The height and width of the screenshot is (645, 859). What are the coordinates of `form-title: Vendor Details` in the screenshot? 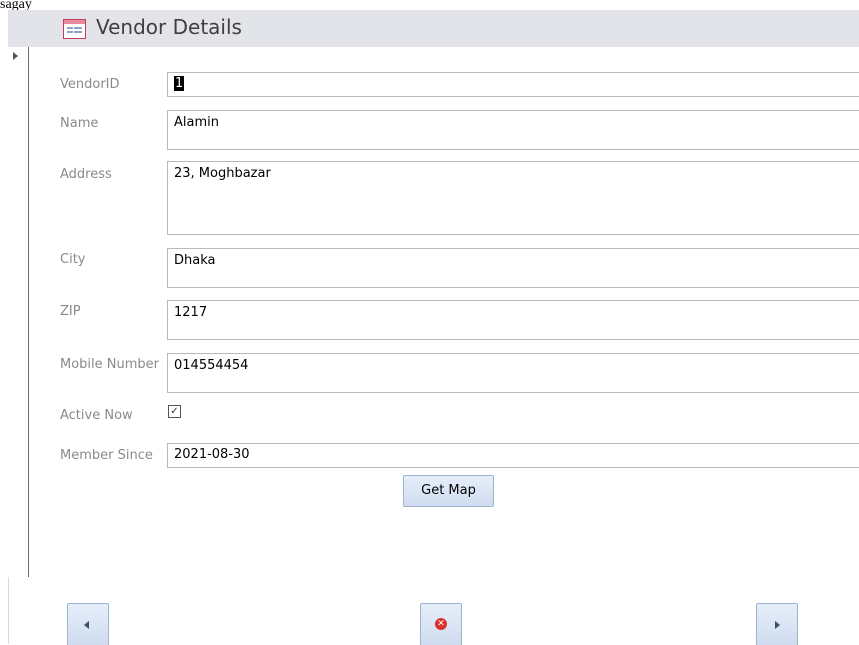 It's located at (169, 27).